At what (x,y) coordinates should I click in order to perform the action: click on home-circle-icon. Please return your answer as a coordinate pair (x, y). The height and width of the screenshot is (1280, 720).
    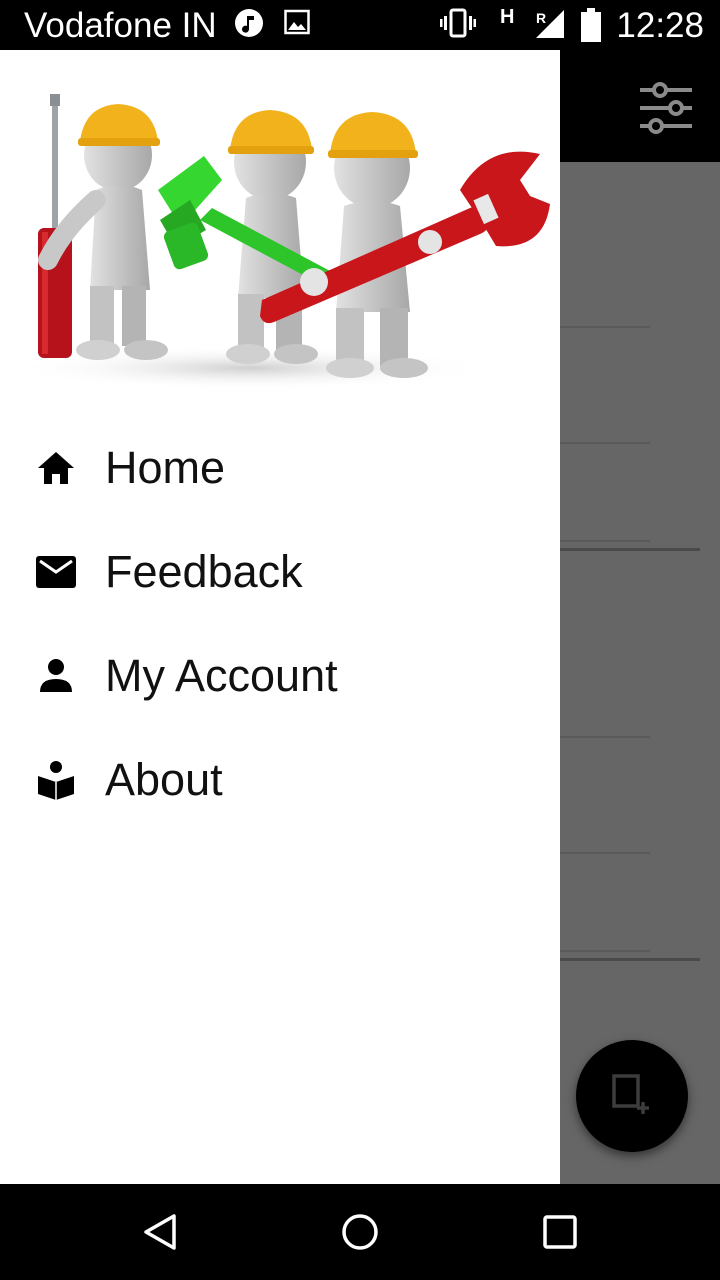
    Looking at the image, I should click on (360, 1232).